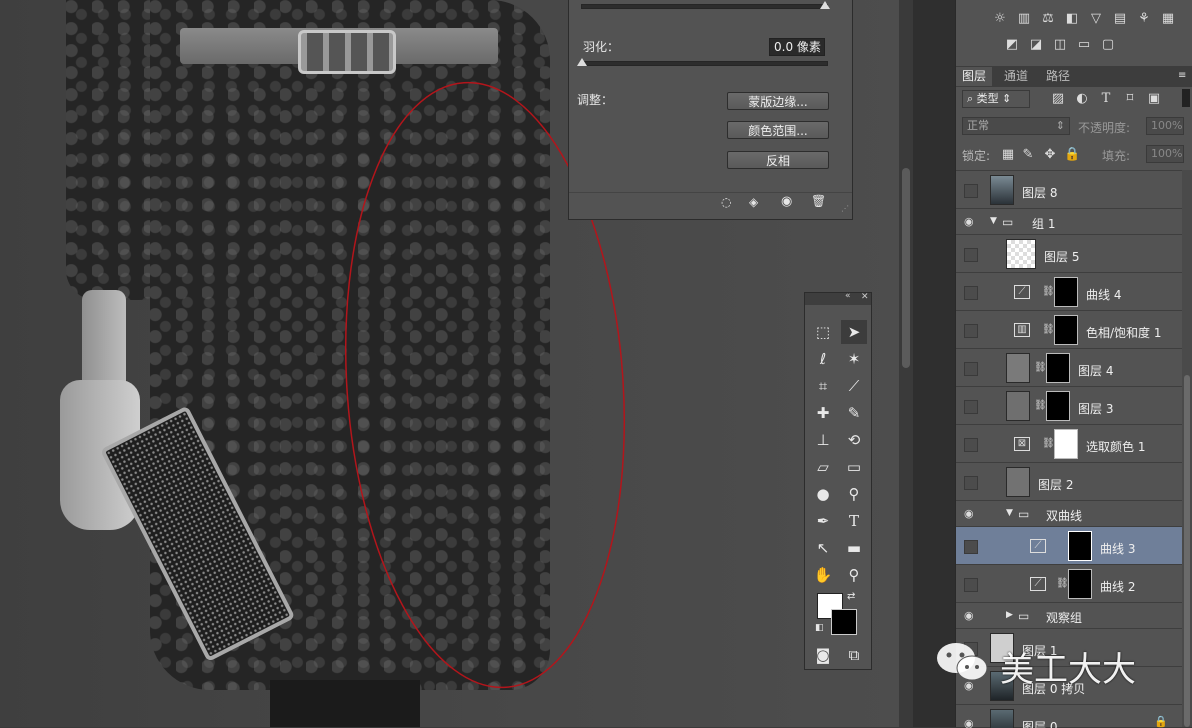 The width and height of the screenshot is (1192, 728). Describe the element at coordinates (906, 268) in the screenshot. I see `canvas-scrollbar-thumb` at that location.